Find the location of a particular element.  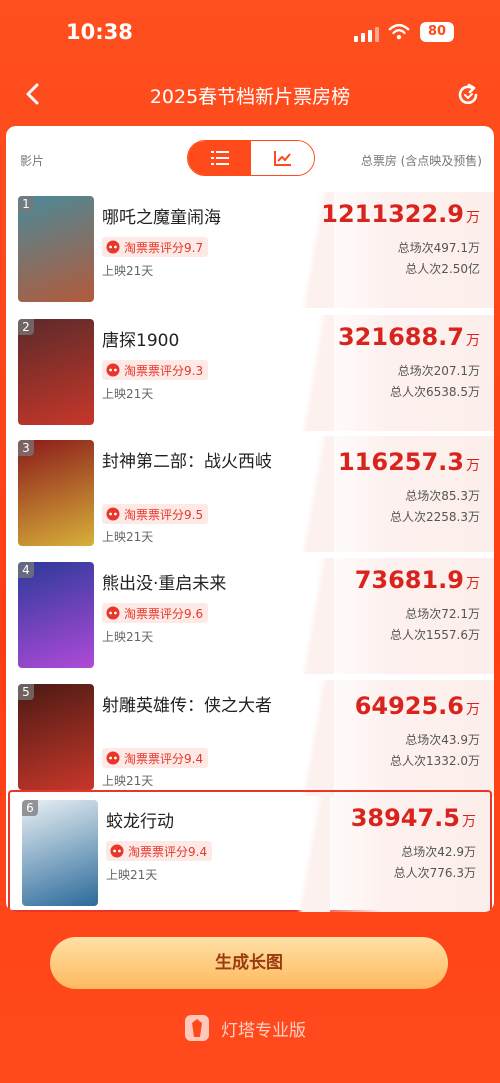

film-poster: 6 is located at coordinates (60, 853).